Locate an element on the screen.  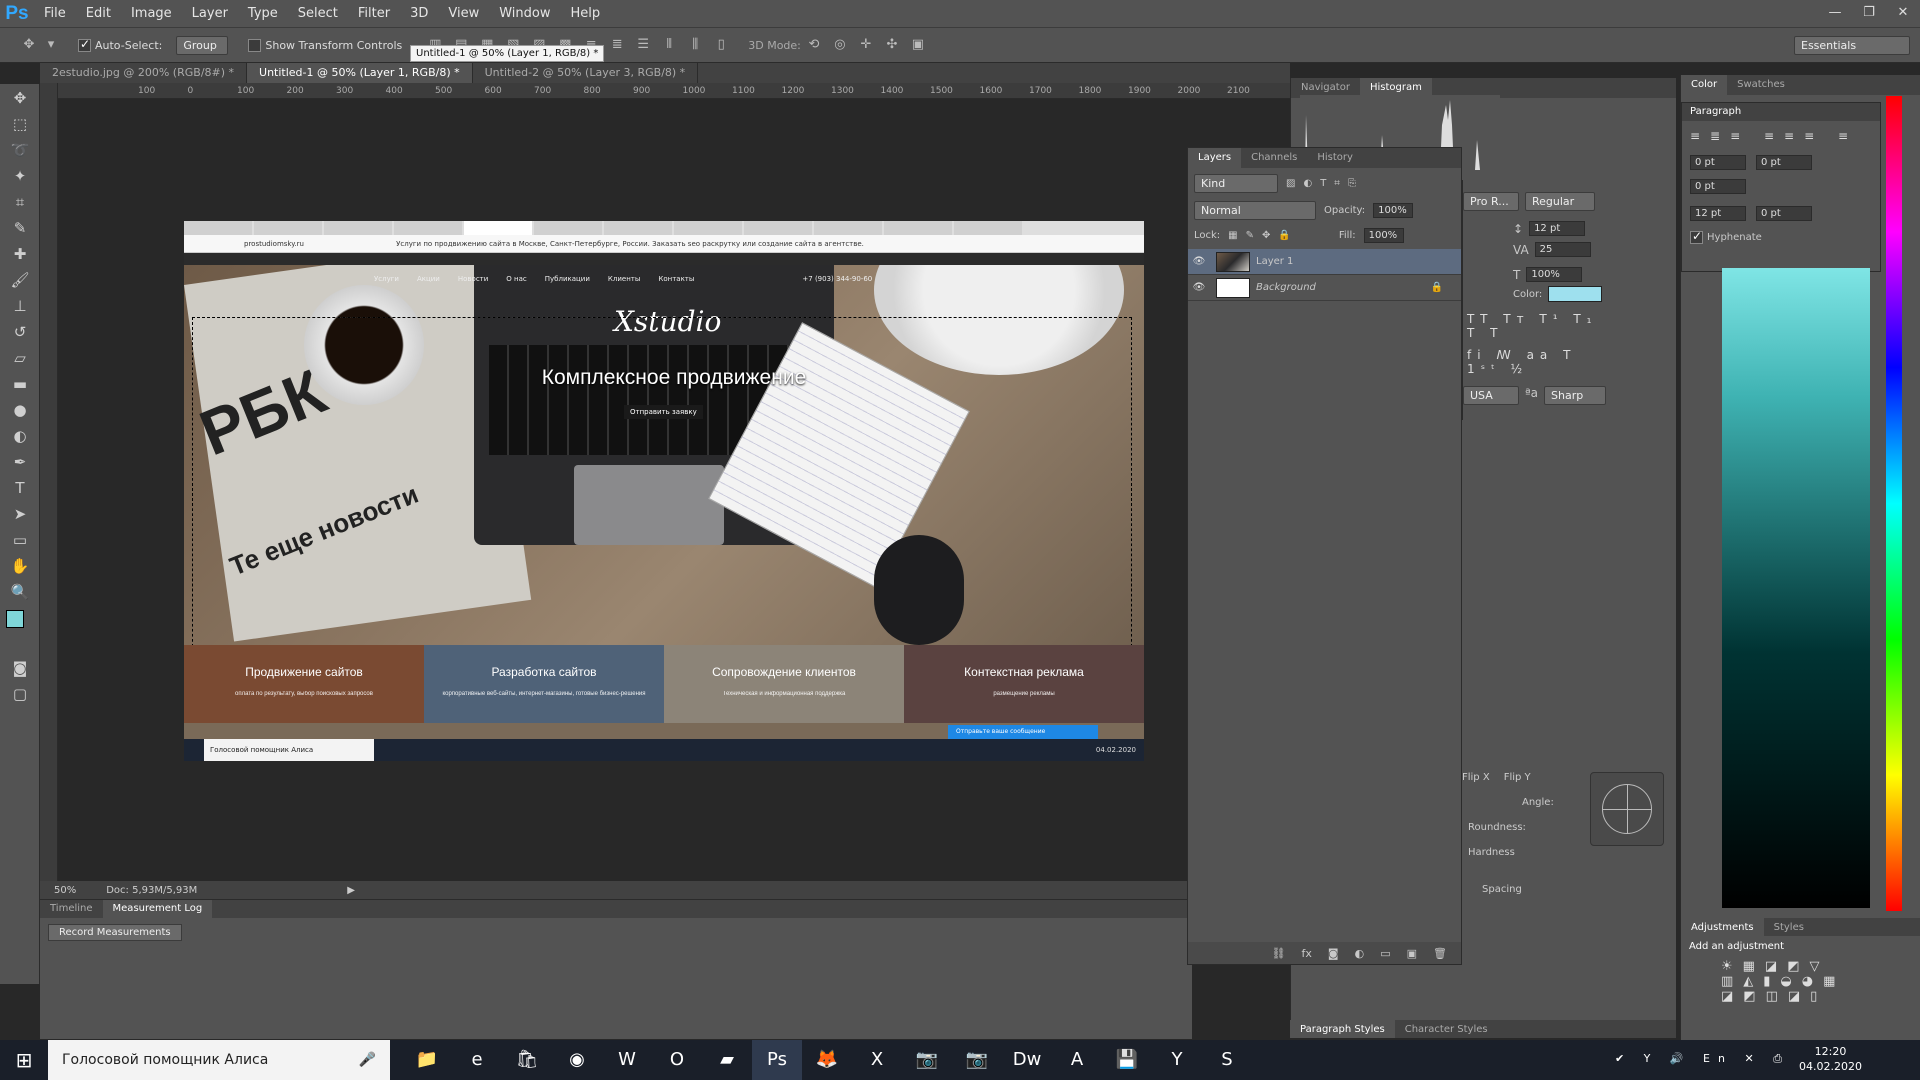
tab-measurement-log: Measurement Log is located at coordinates (157, 909).